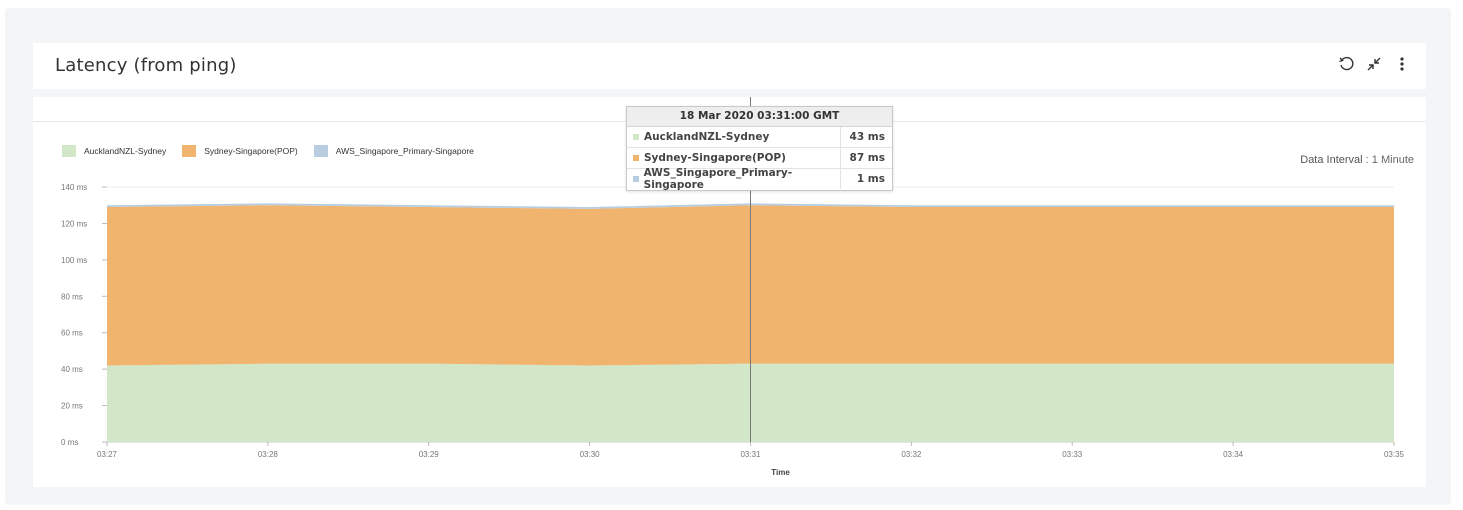  Describe the element at coordinates (1072, 454) in the screenshot. I see `x-tick-label: 03:33` at that location.